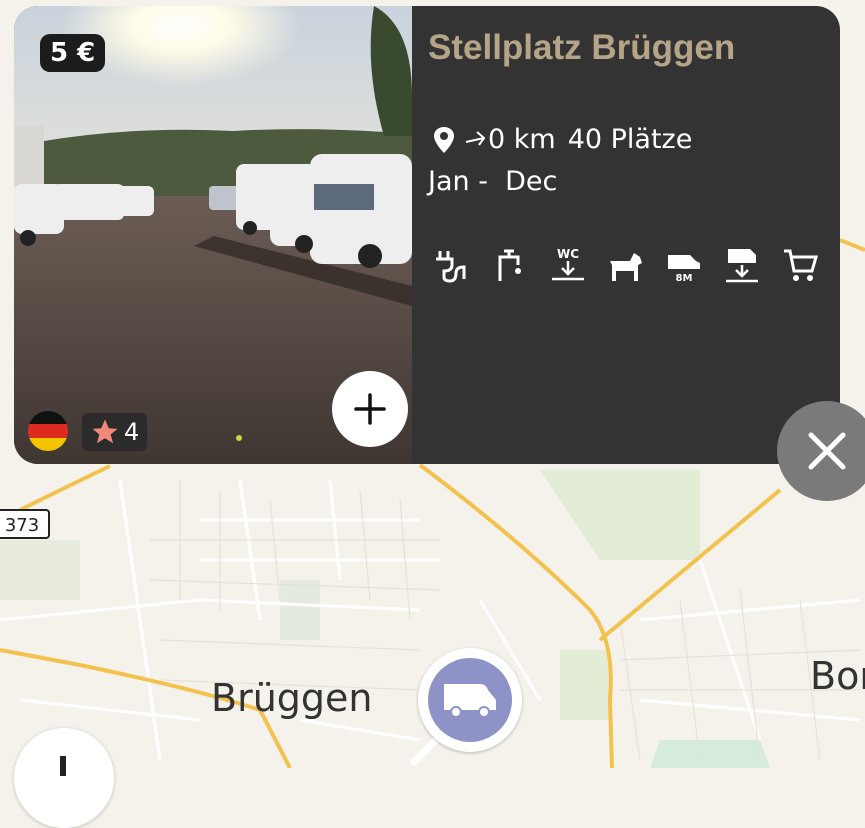 This screenshot has width=865, height=828. I want to click on water-tap-icon, so click(510, 265).